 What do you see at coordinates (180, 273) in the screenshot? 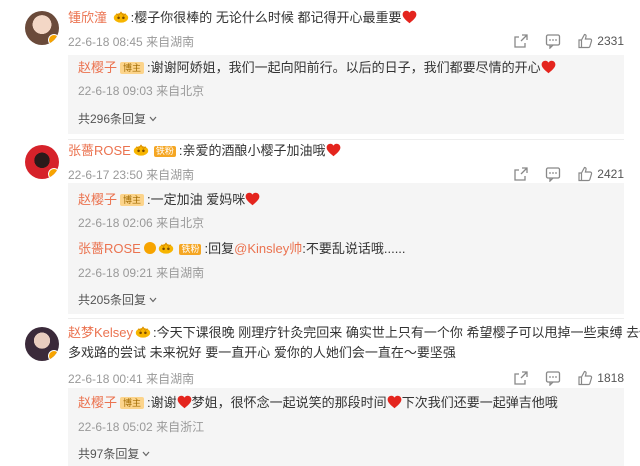
I see `reply-location: 来自湖南` at bounding box center [180, 273].